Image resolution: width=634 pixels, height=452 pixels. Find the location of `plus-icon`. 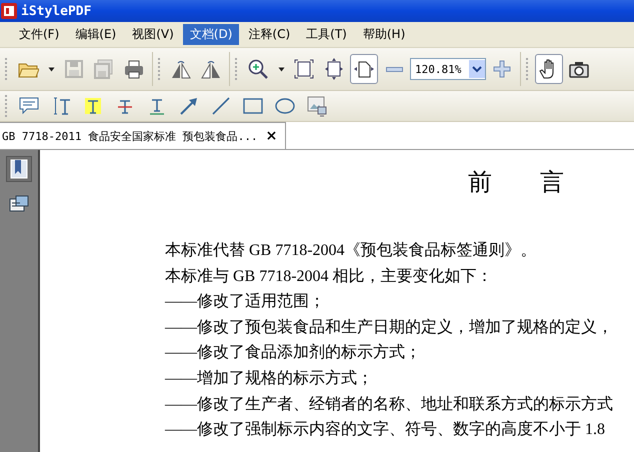

plus-icon is located at coordinates (502, 69).